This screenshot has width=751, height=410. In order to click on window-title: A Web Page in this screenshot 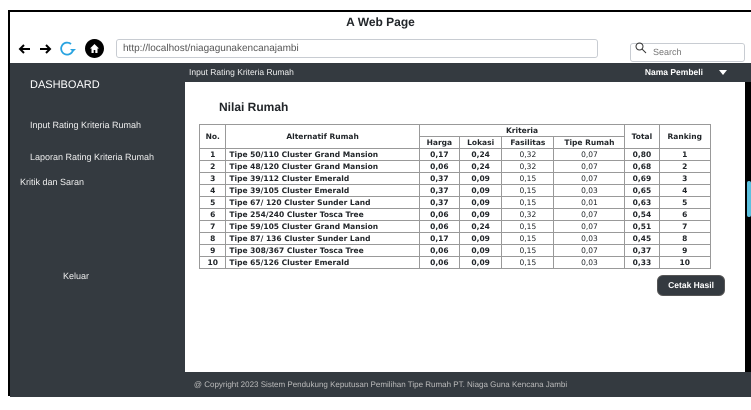, I will do `click(380, 22)`.